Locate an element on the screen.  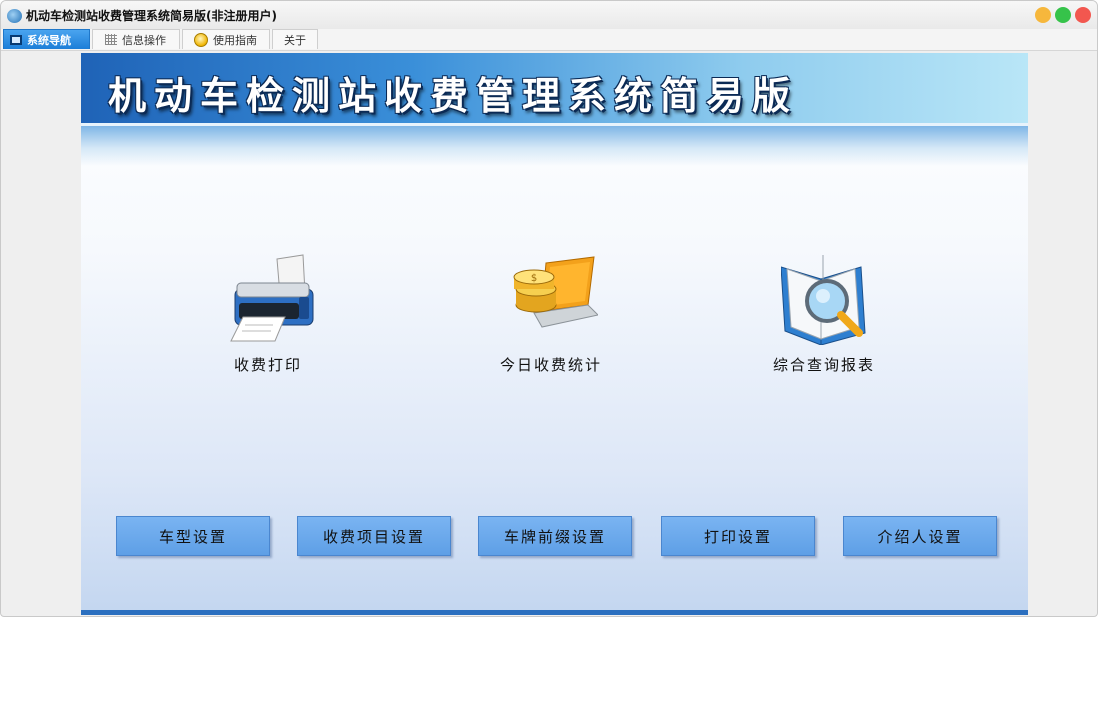
tab-info-operations: 信息操作 is located at coordinates (136, 39).